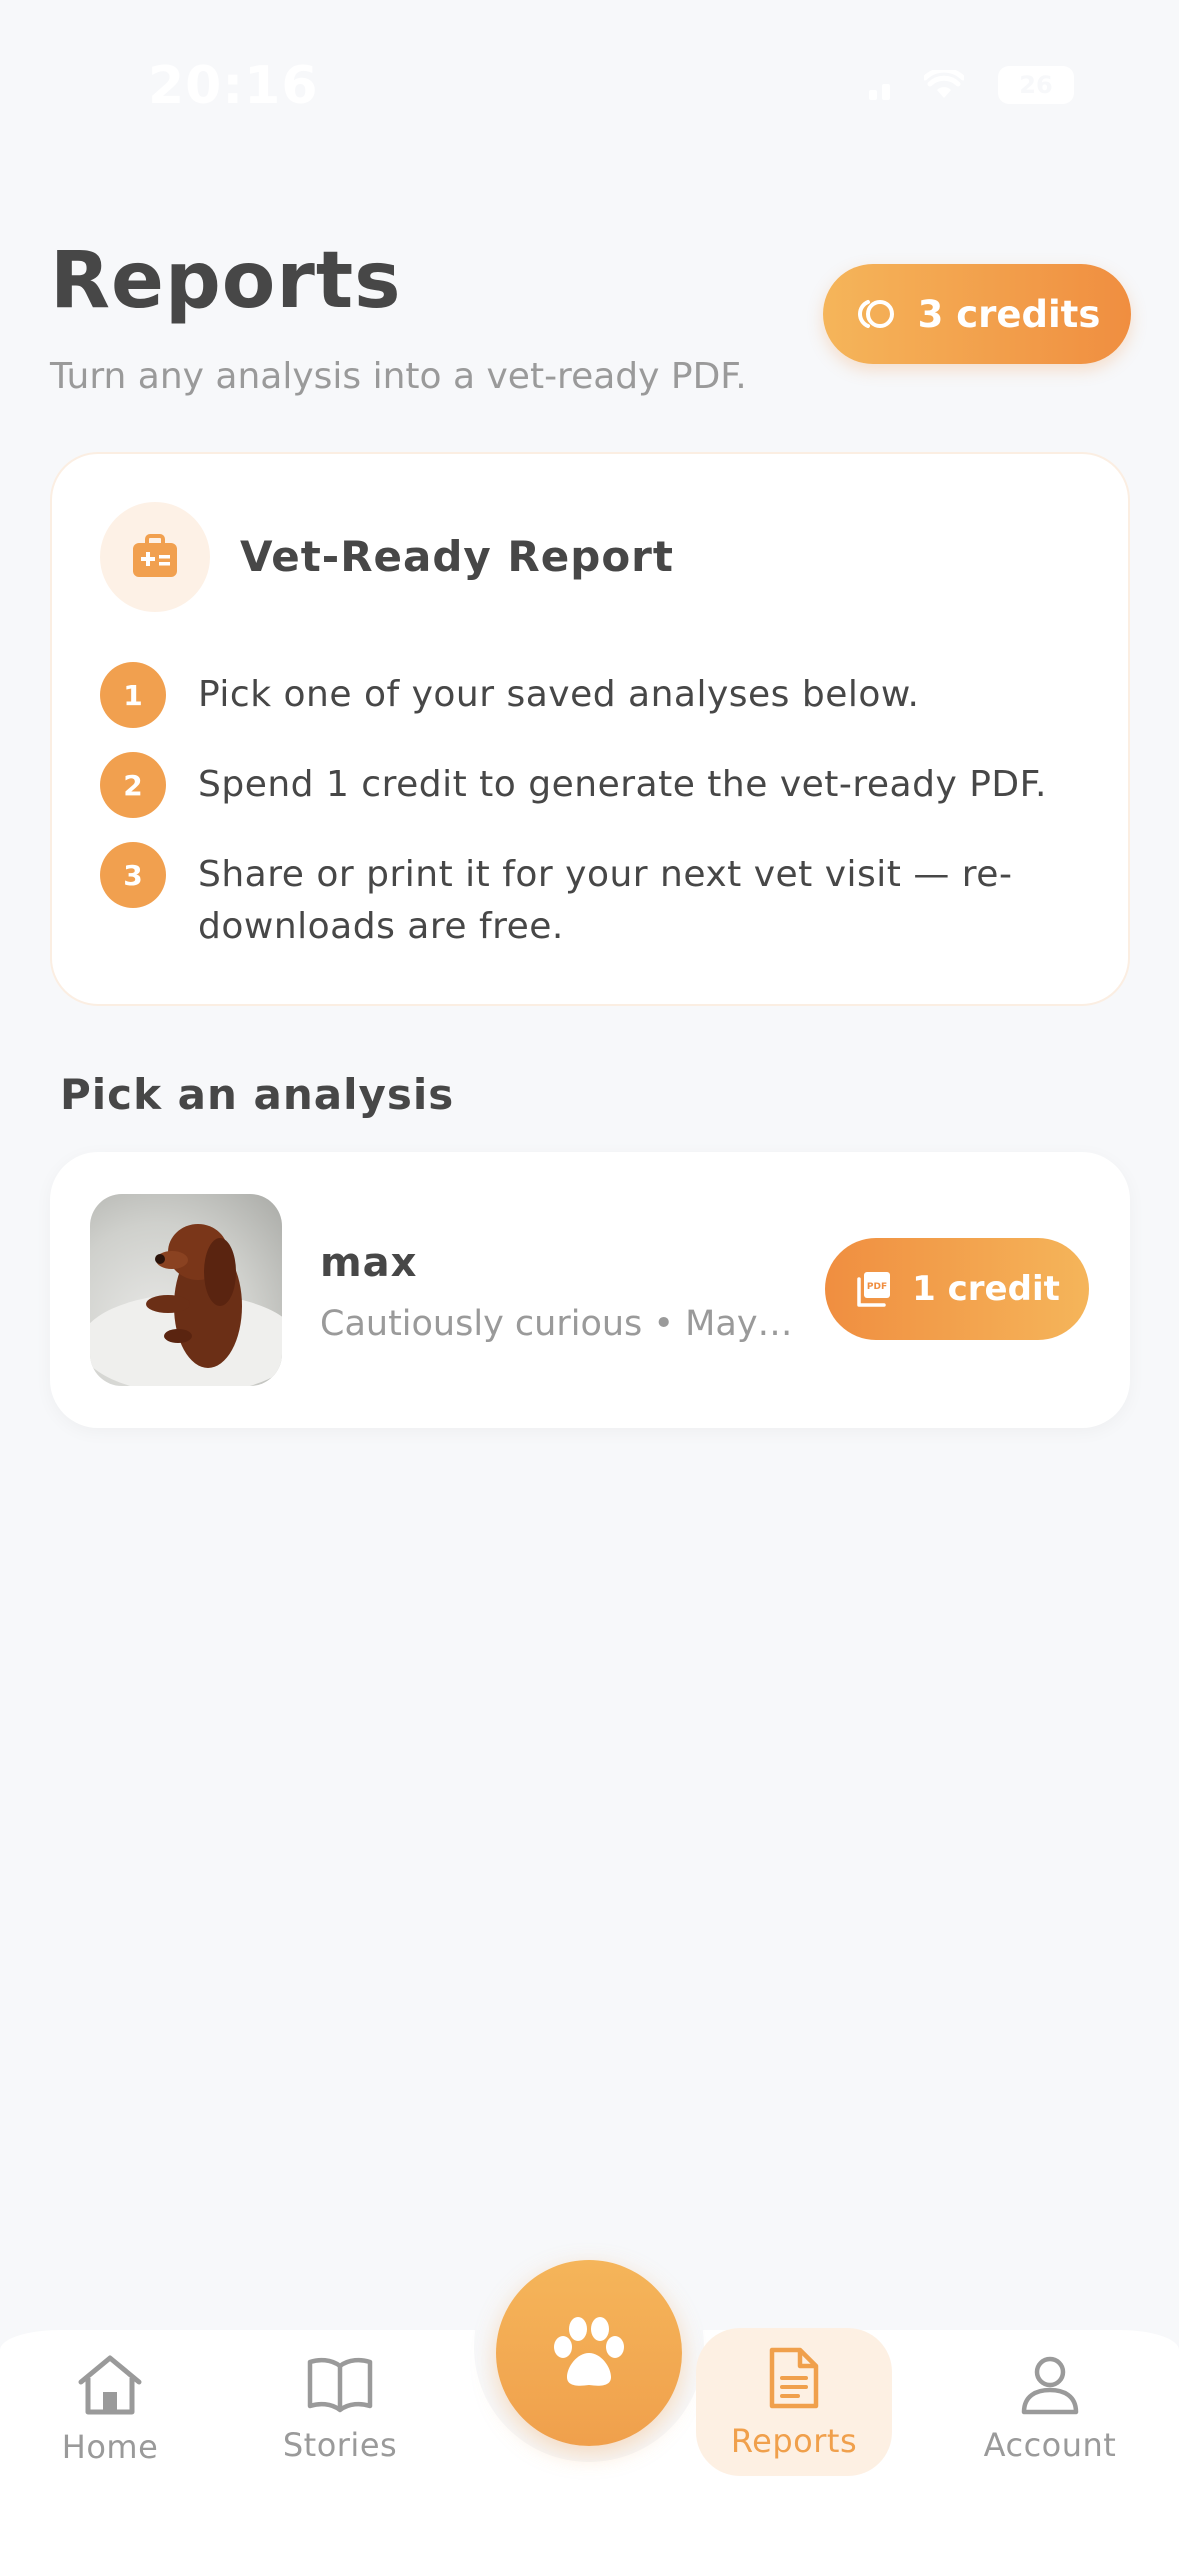  I want to click on battery-icon: 26, so click(1036, 85).